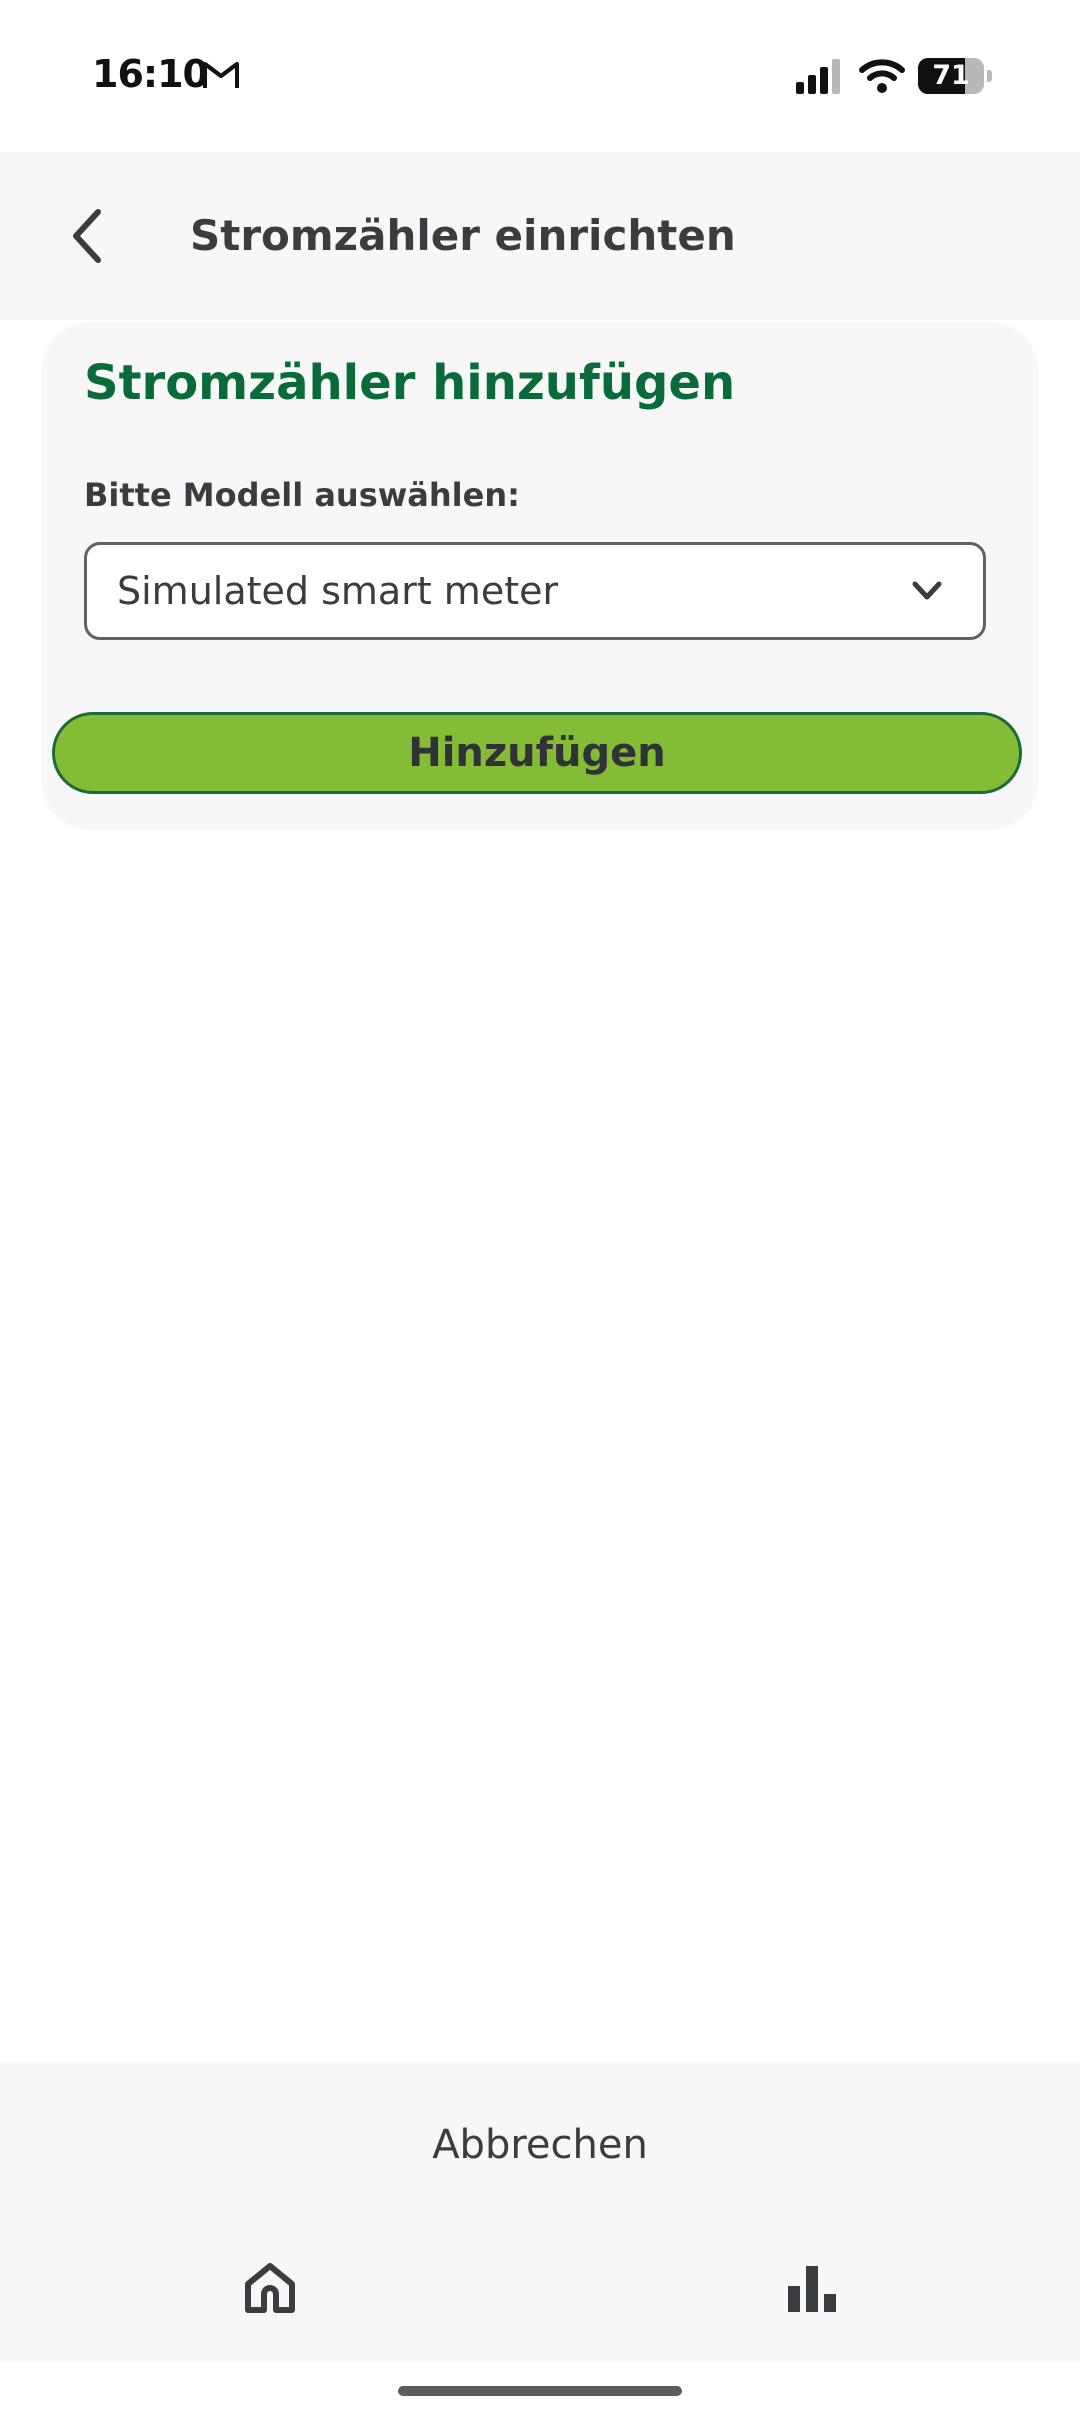 Image resolution: width=1080 pixels, height=2424 pixels. I want to click on bar-chart-icon, so click(812, 2289).